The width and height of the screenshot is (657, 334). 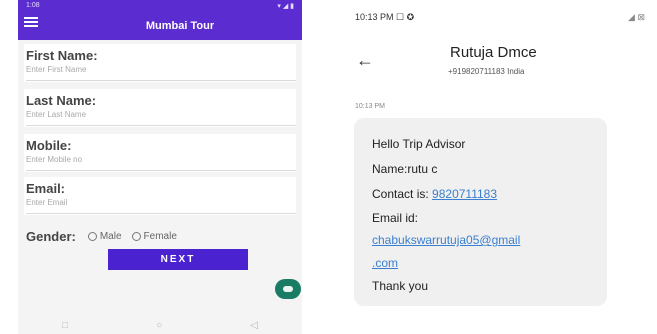 What do you see at coordinates (33, 5) in the screenshot?
I see `status-time: 1:08` at bounding box center [33, 5].